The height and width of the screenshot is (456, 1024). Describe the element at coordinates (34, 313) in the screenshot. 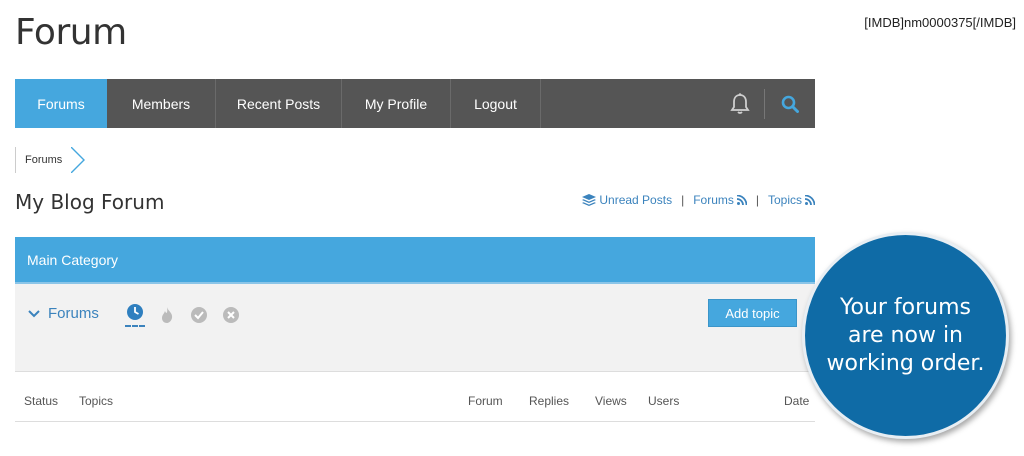

I see `chevron-down-icon` at that location.